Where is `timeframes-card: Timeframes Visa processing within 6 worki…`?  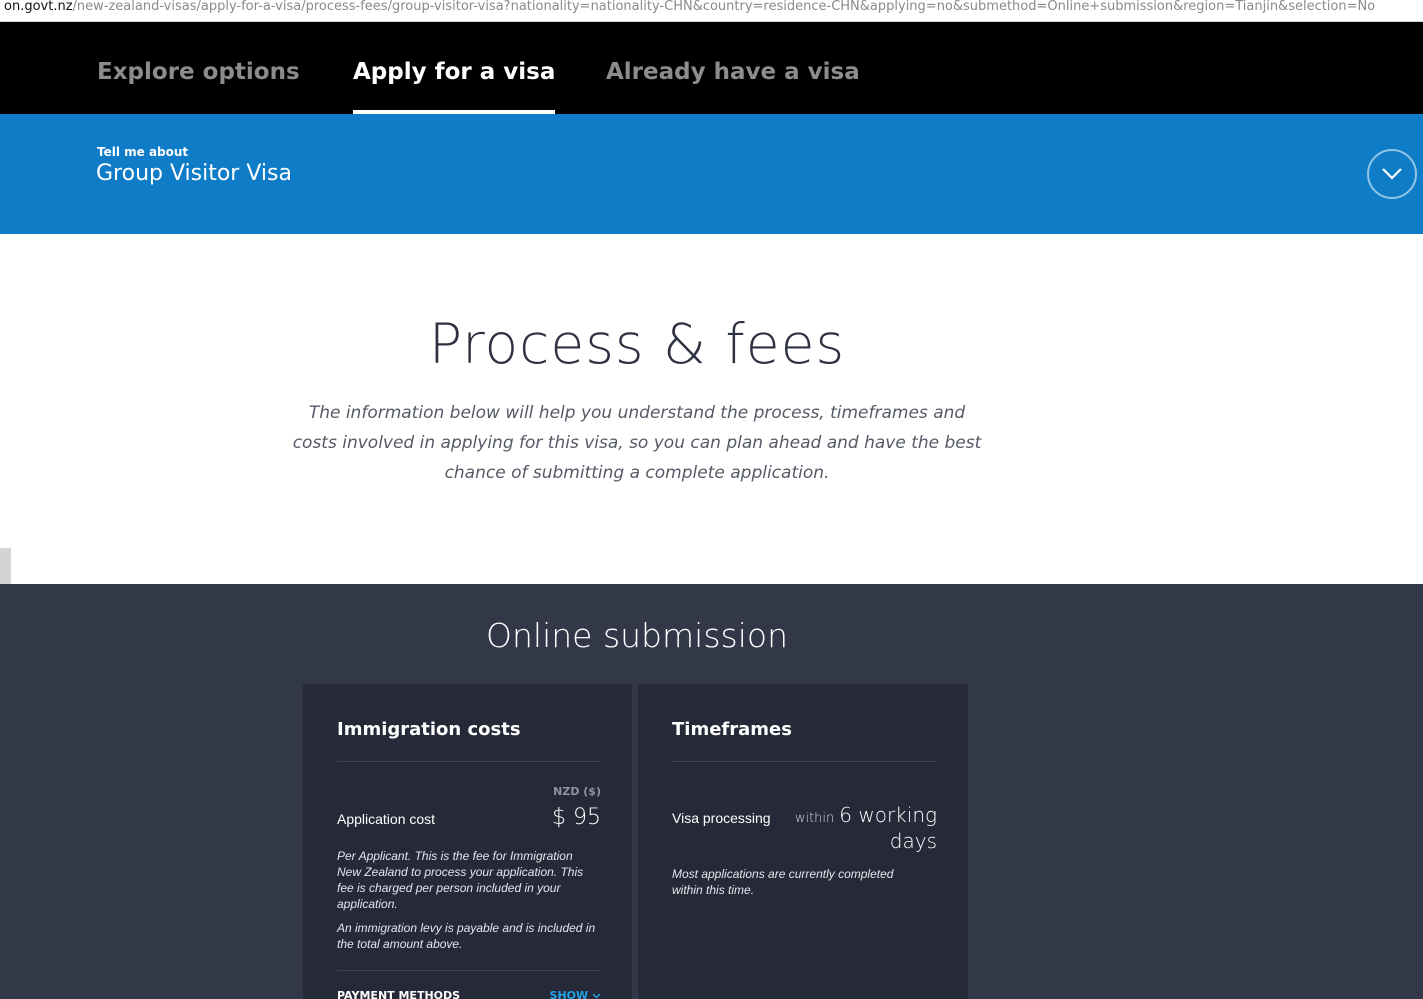
timeframes-card: Timeframes Visa processing within 6 worki… is located at coordinates (803, 841).